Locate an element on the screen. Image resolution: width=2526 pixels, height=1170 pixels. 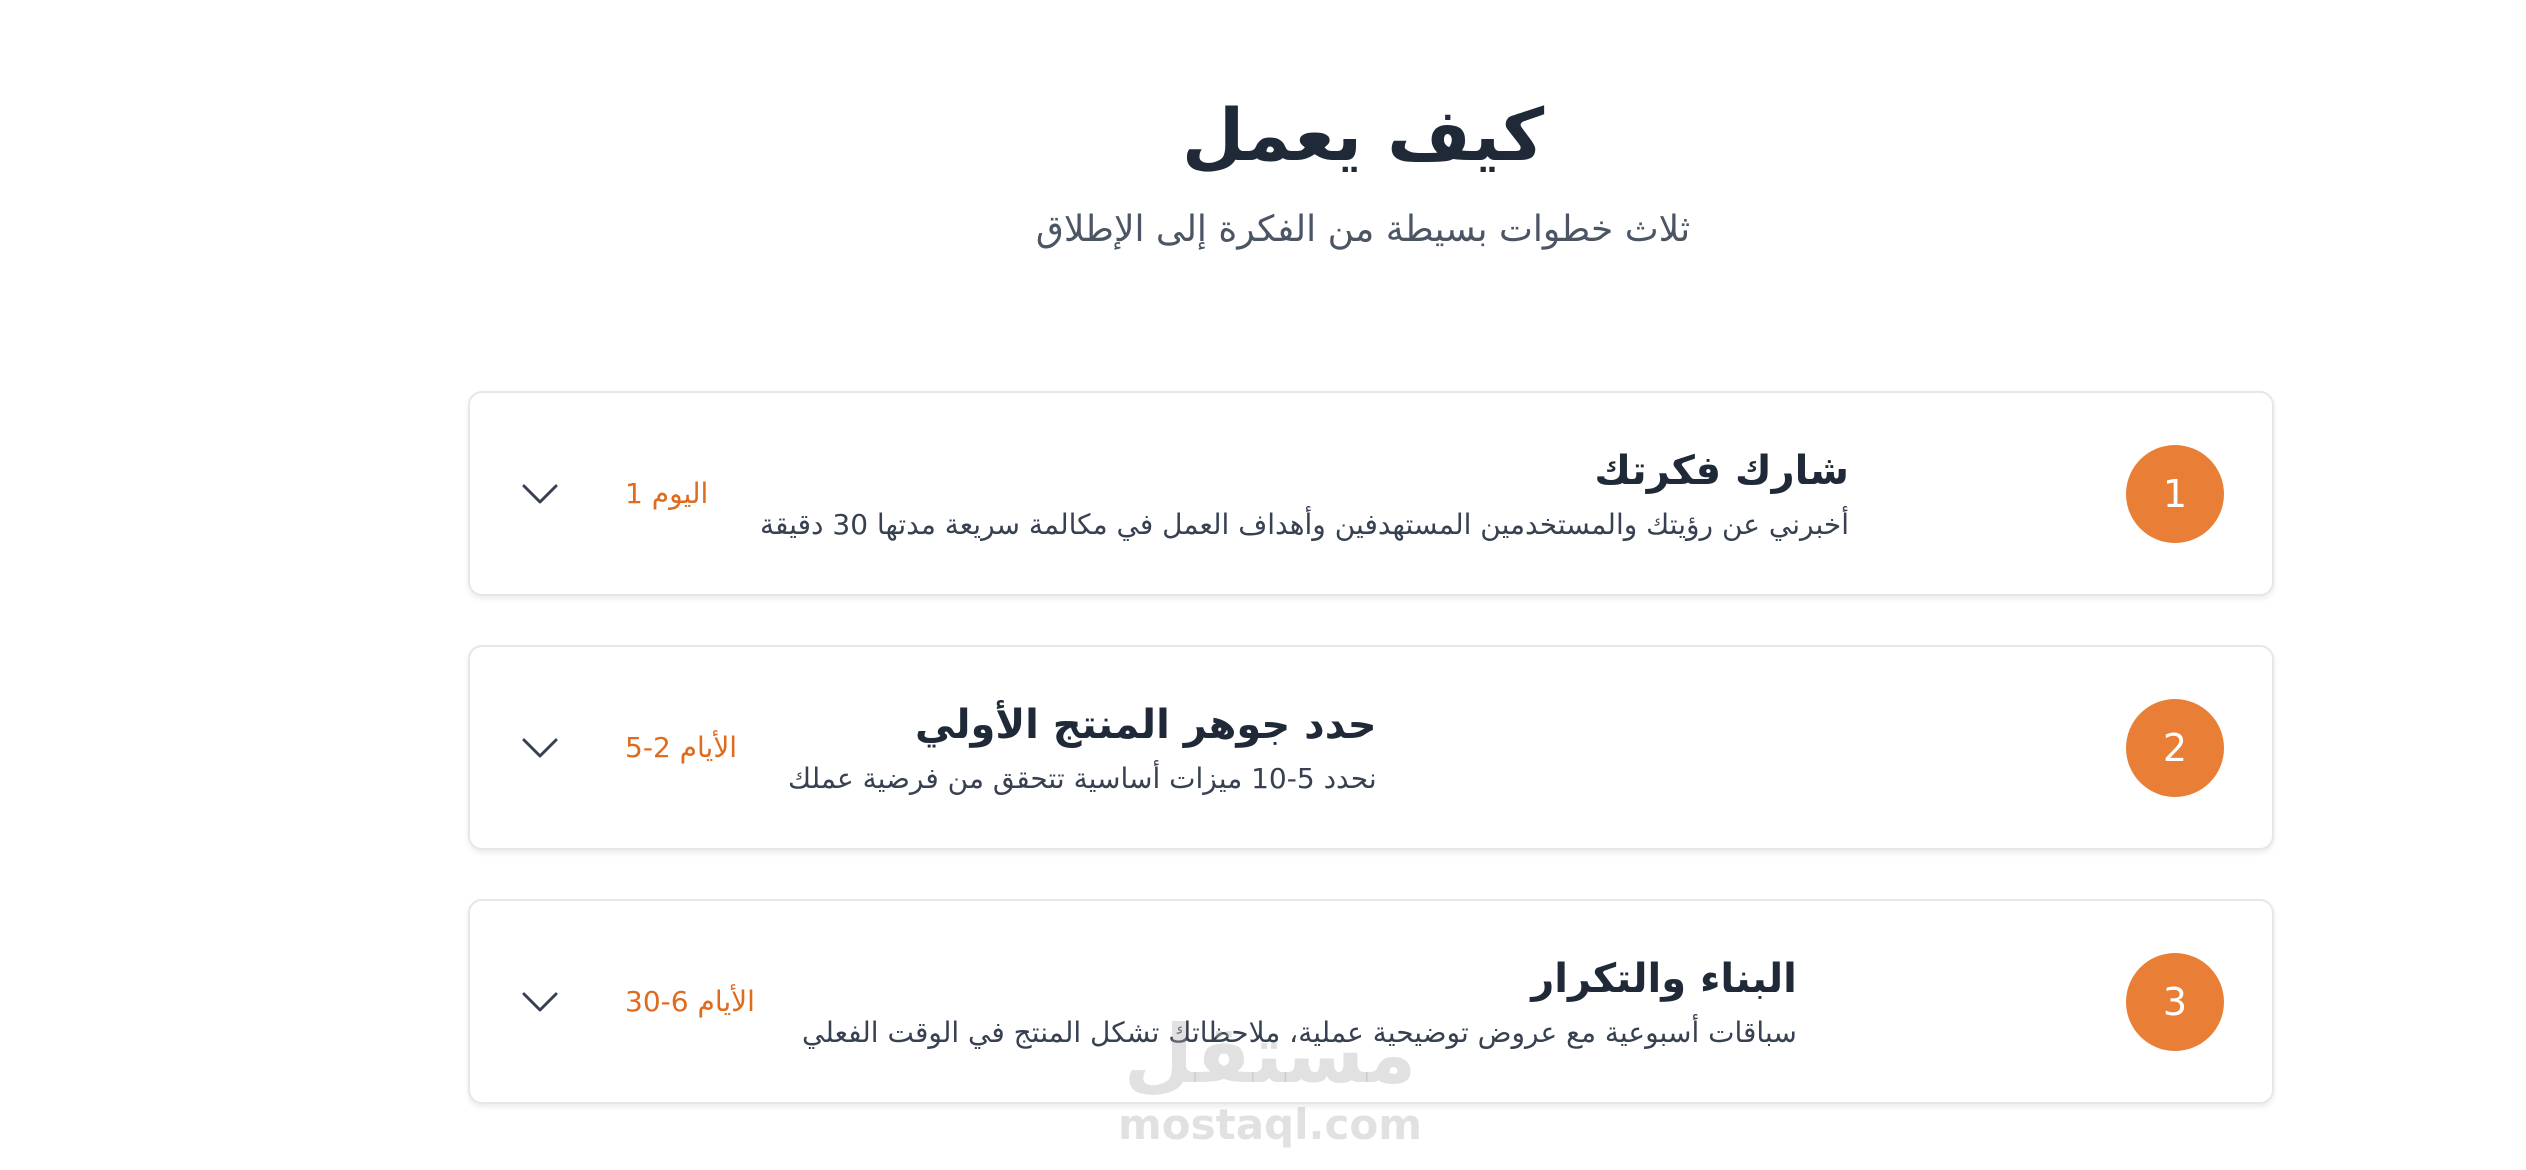
step-timeframe: اليوم 1 is located at coordinates (667, 493).